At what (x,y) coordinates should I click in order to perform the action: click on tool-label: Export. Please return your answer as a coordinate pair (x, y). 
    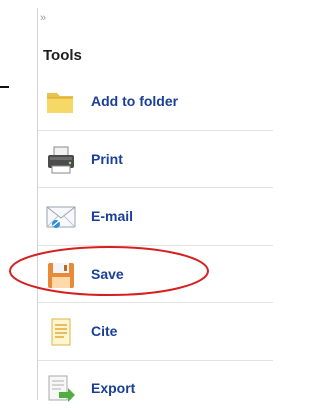
    Looking at the image, I should click on (113, 388).